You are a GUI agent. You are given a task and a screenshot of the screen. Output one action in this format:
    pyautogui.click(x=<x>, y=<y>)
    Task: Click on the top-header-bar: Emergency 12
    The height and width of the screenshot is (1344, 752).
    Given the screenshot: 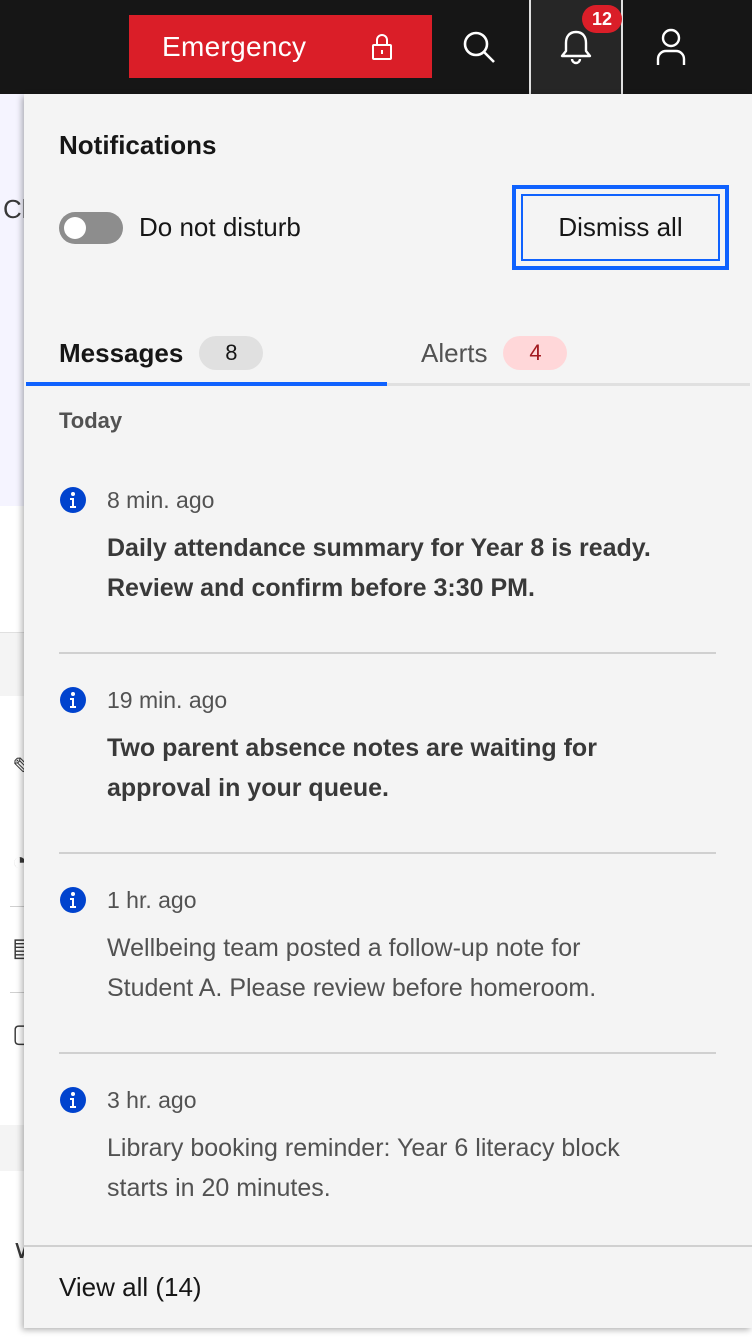 What is the action you would take?
    pyautogui.click(x=376, y=47)
    